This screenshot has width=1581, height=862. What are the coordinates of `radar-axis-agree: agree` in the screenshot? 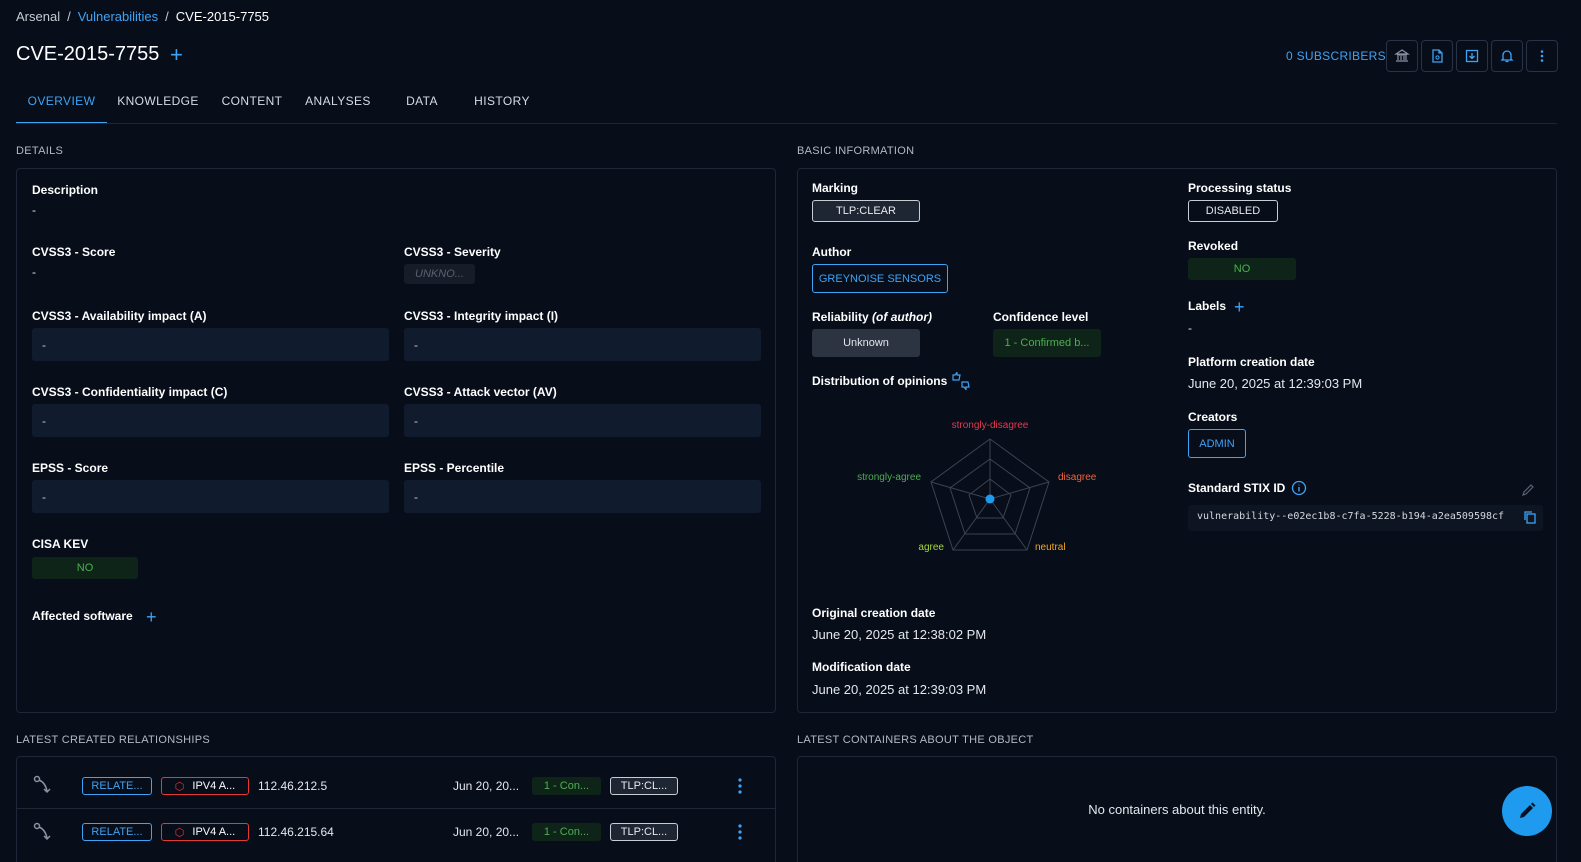 It's located at (931, 547).